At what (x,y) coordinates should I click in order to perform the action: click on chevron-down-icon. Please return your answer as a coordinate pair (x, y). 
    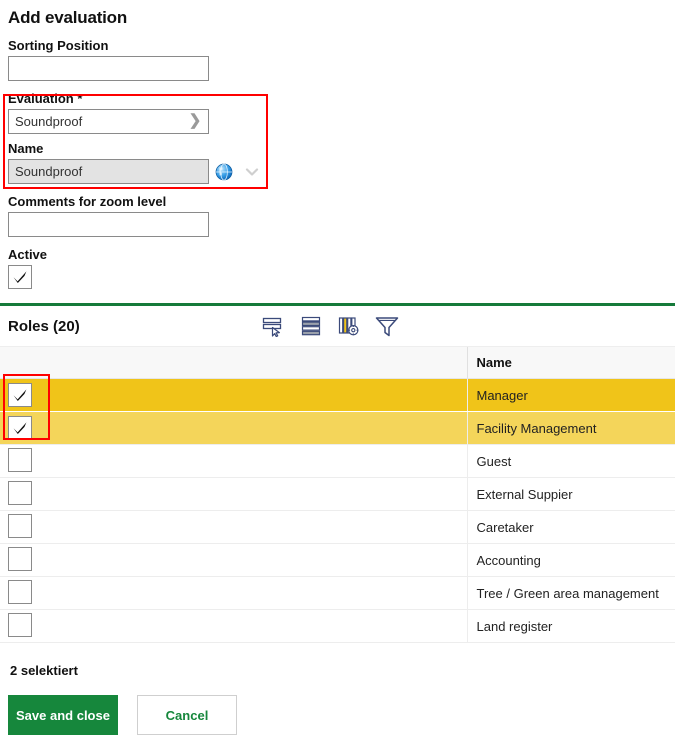
    Looking at the image, I should click on (252, 172).